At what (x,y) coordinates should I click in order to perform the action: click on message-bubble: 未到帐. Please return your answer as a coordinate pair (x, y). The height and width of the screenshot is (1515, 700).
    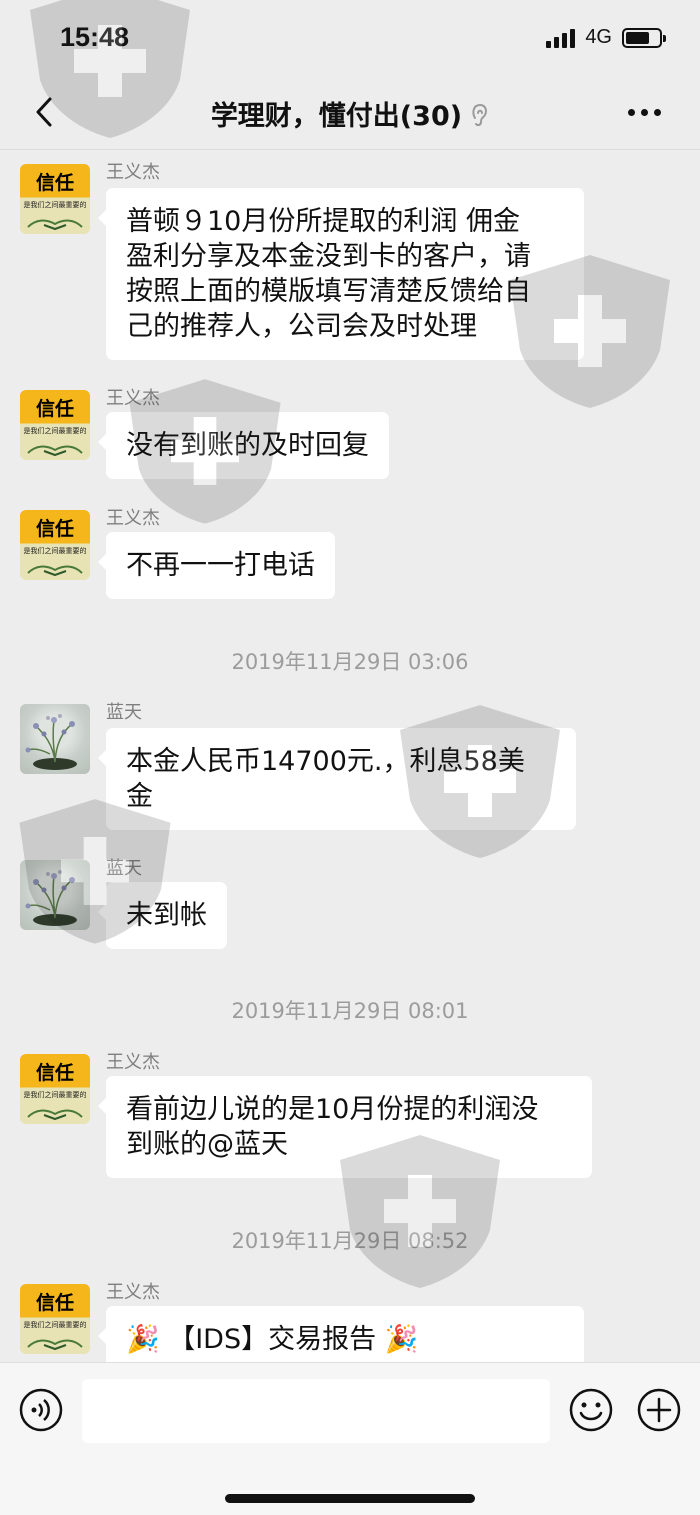
    Looking at the image, I should click on (162, 915).